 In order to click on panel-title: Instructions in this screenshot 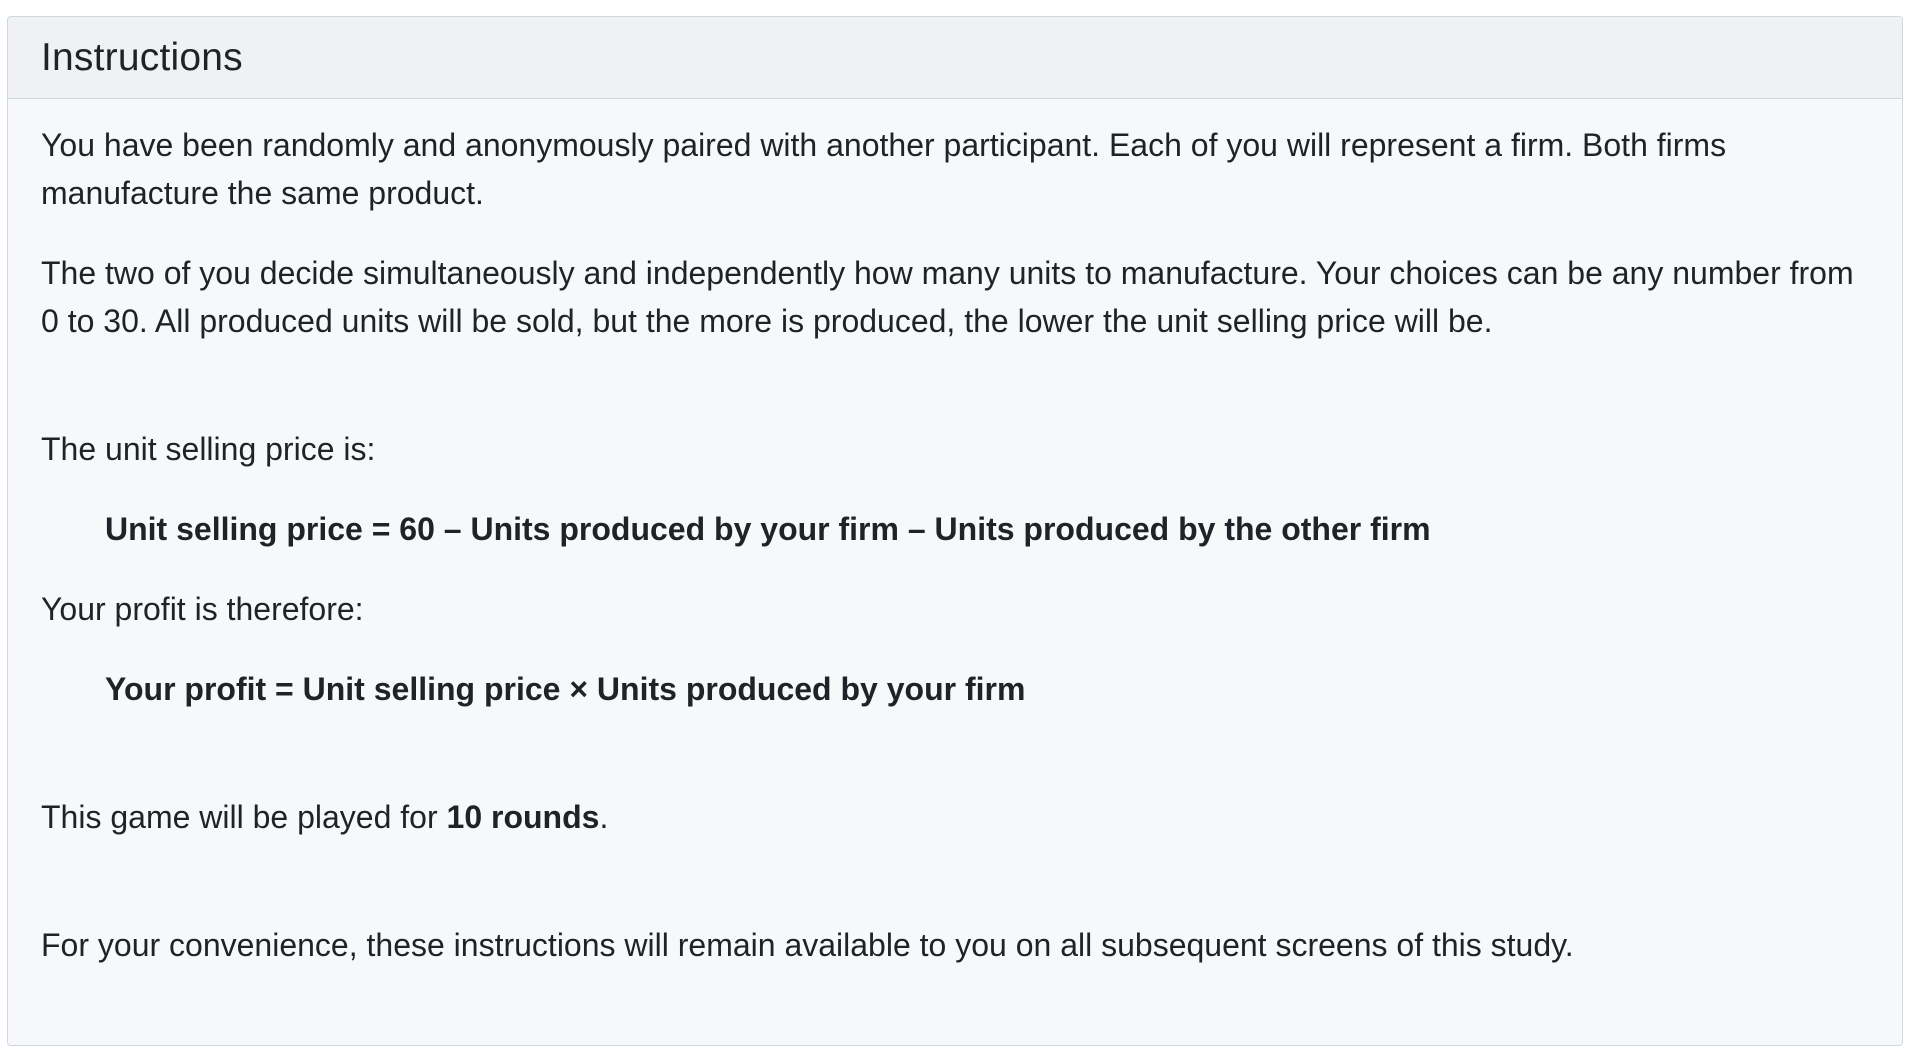, I will do `click(142, 57)`.